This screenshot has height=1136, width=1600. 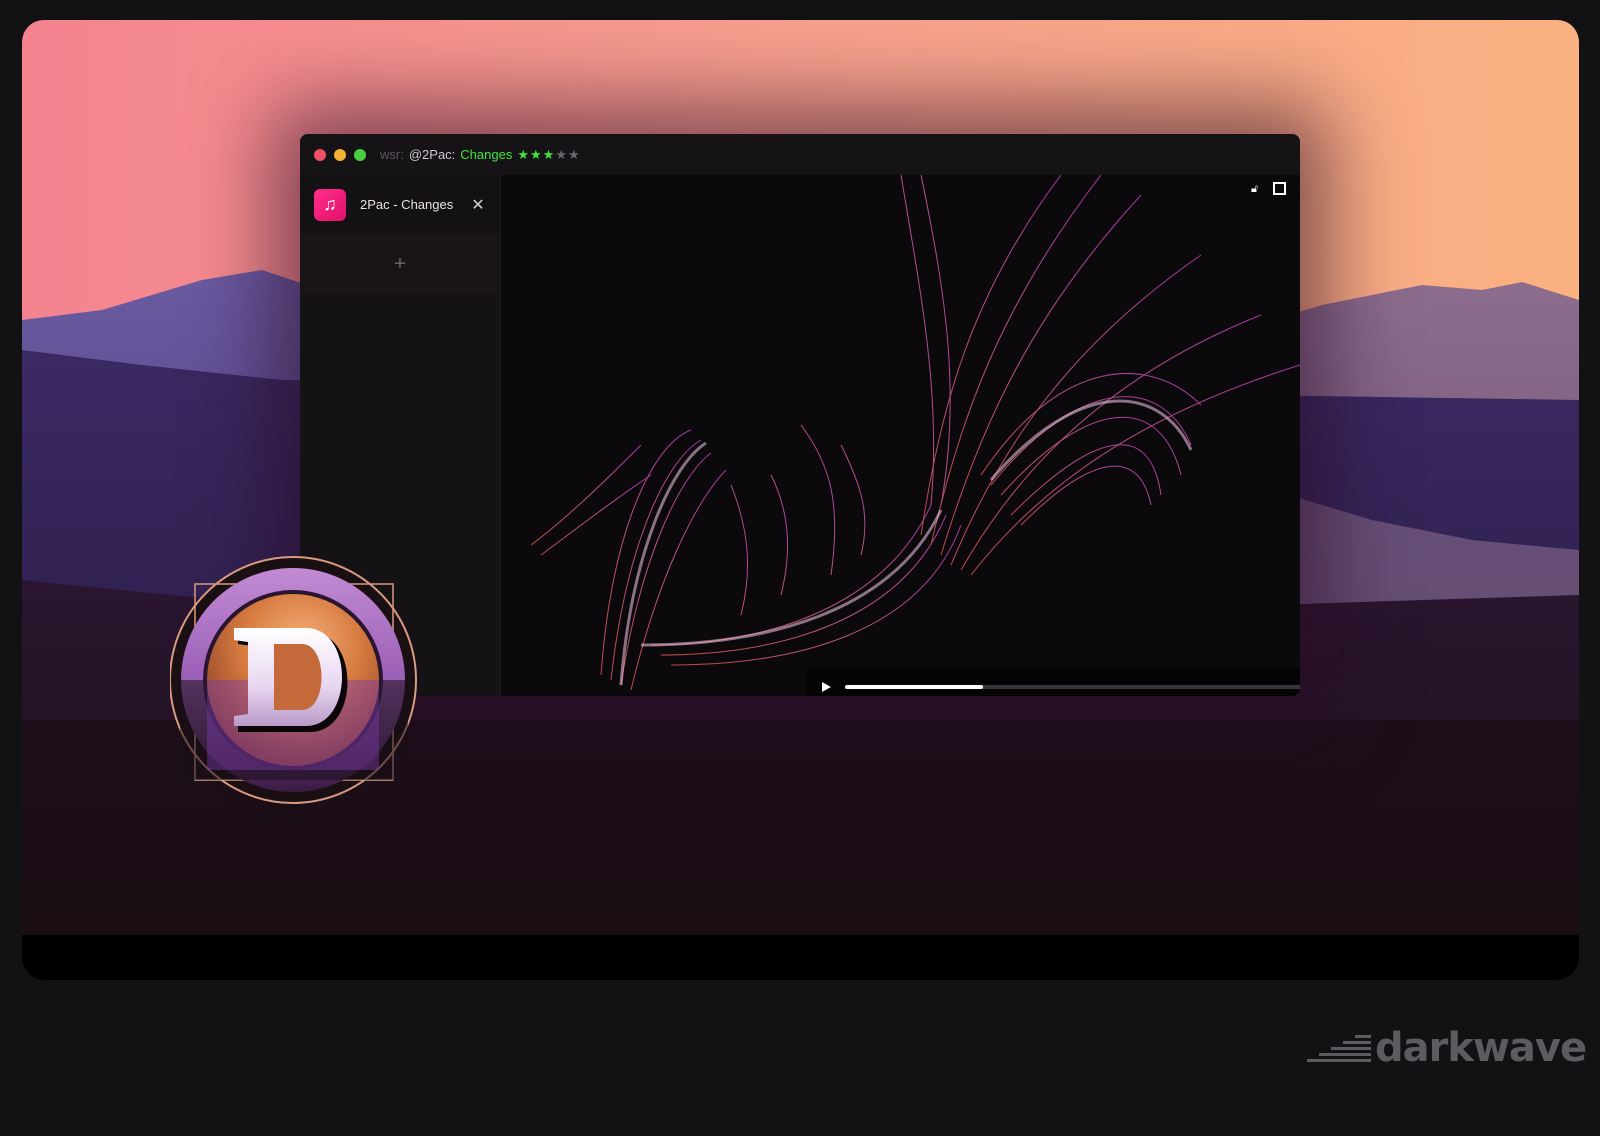 I want to click on close-icon: ✕, so click(x=478, y=205).